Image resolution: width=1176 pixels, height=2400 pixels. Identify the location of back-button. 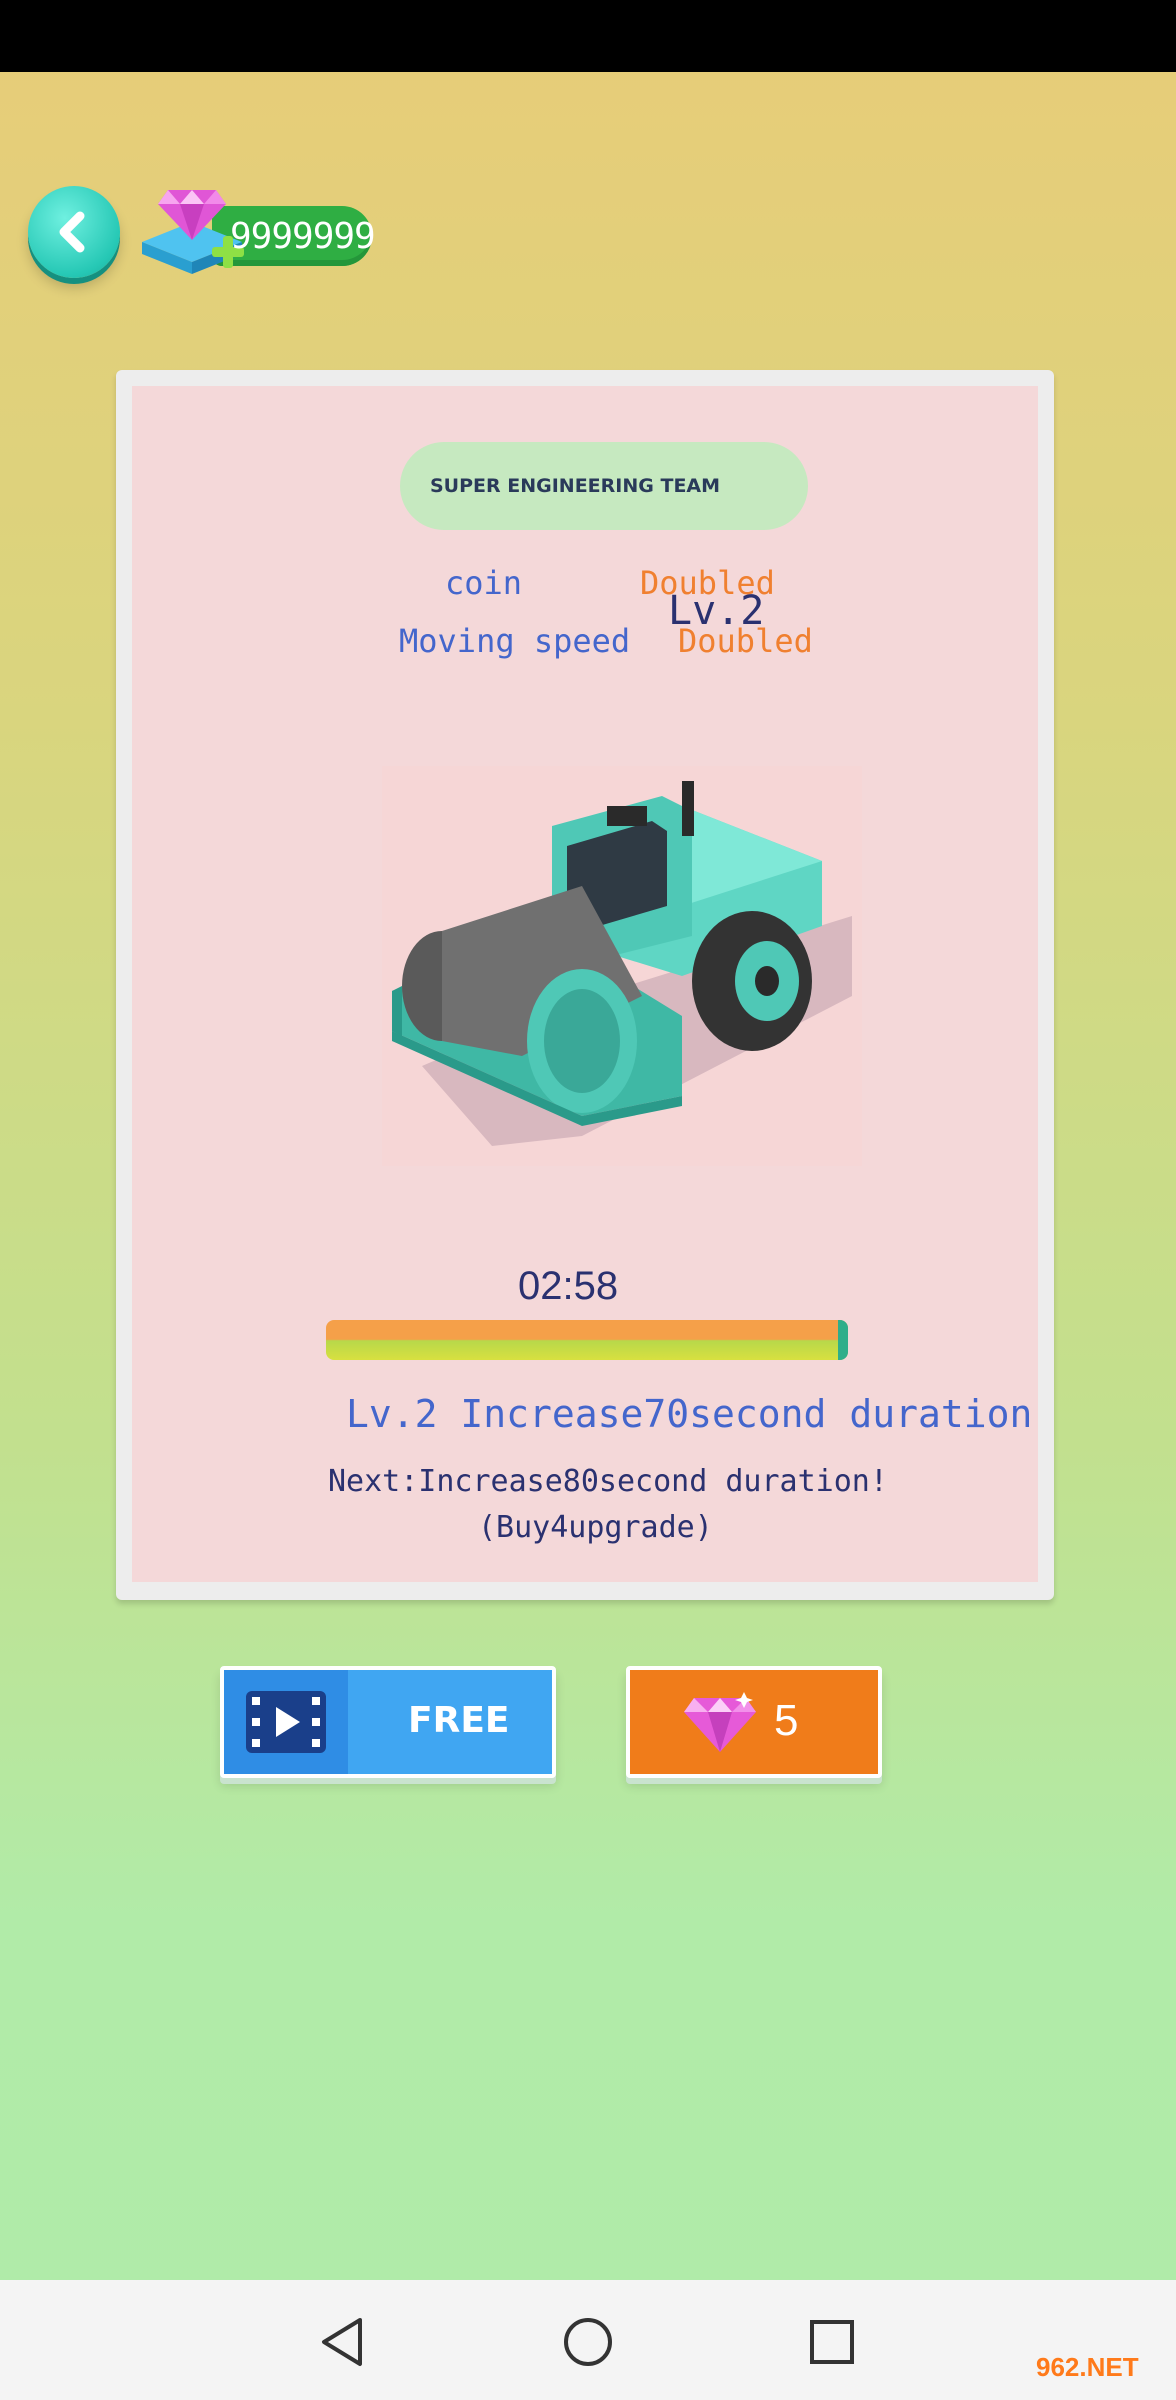
(74, 232).